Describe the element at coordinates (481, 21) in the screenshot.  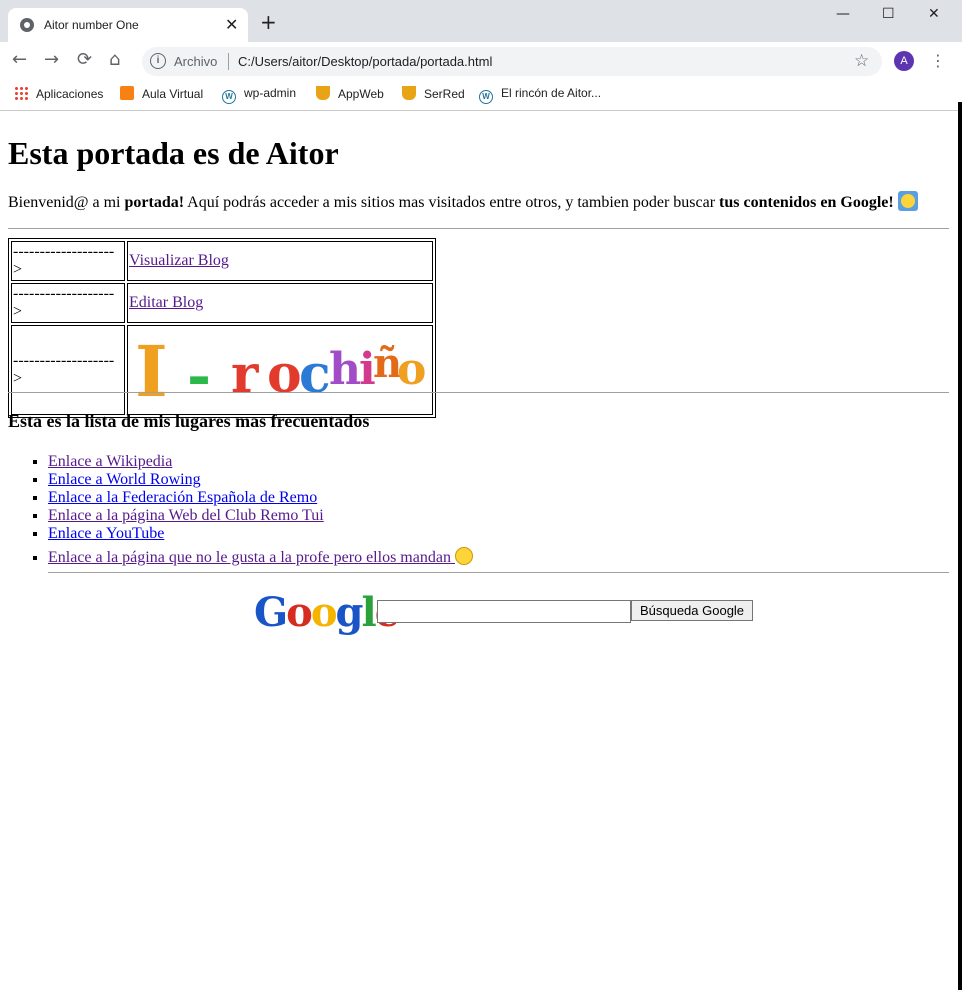
I see `tab-strip: Aitor number One ✕ + — ☐ ✕` at that location.